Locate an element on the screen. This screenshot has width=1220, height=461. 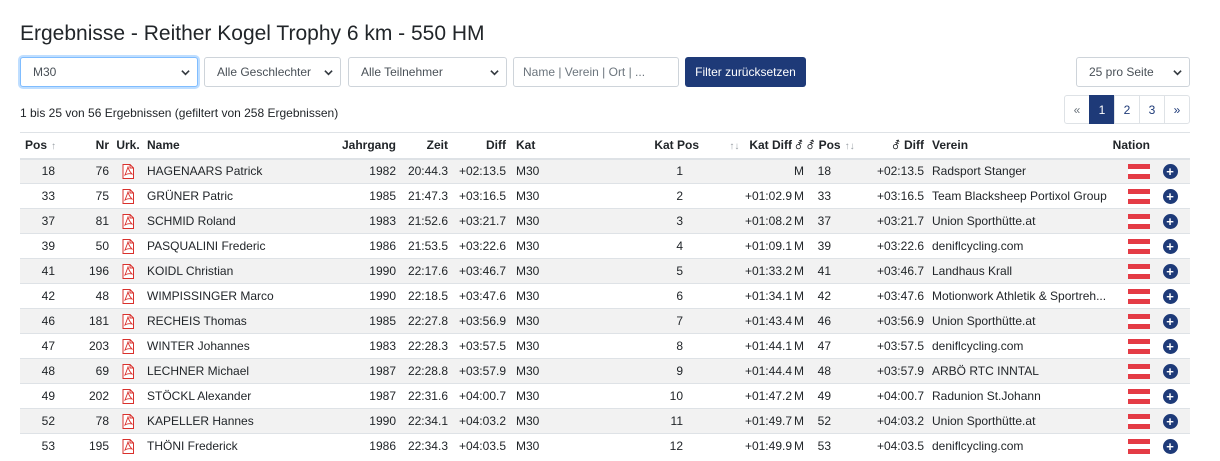
pagination-page-2: 2 is located at coordinates (1127, 109).